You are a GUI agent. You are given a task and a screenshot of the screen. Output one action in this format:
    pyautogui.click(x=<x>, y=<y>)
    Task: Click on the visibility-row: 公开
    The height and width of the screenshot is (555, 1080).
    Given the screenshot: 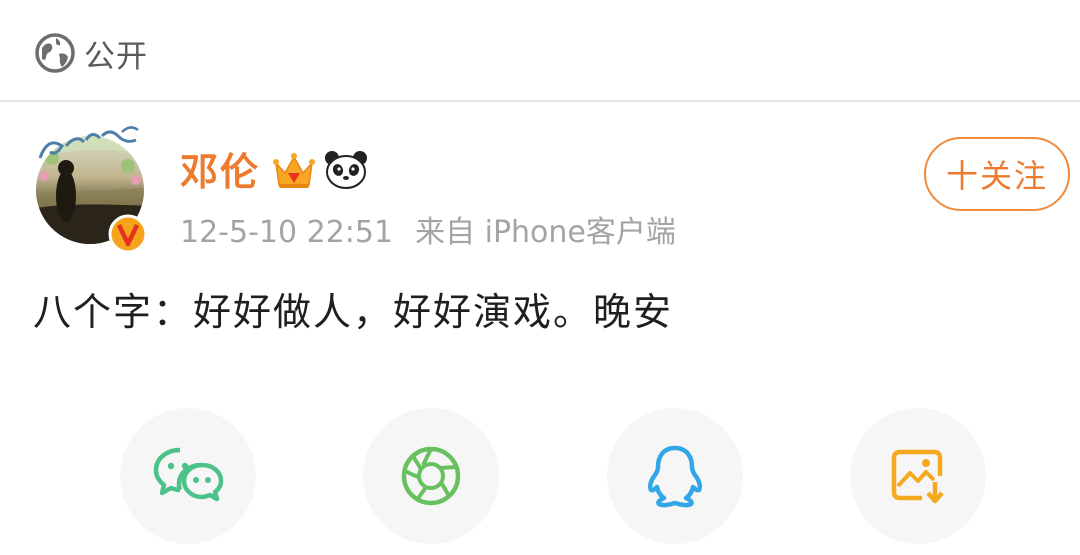 What is the action you would take?
    pyautogui.click(x=91, y=53)
    